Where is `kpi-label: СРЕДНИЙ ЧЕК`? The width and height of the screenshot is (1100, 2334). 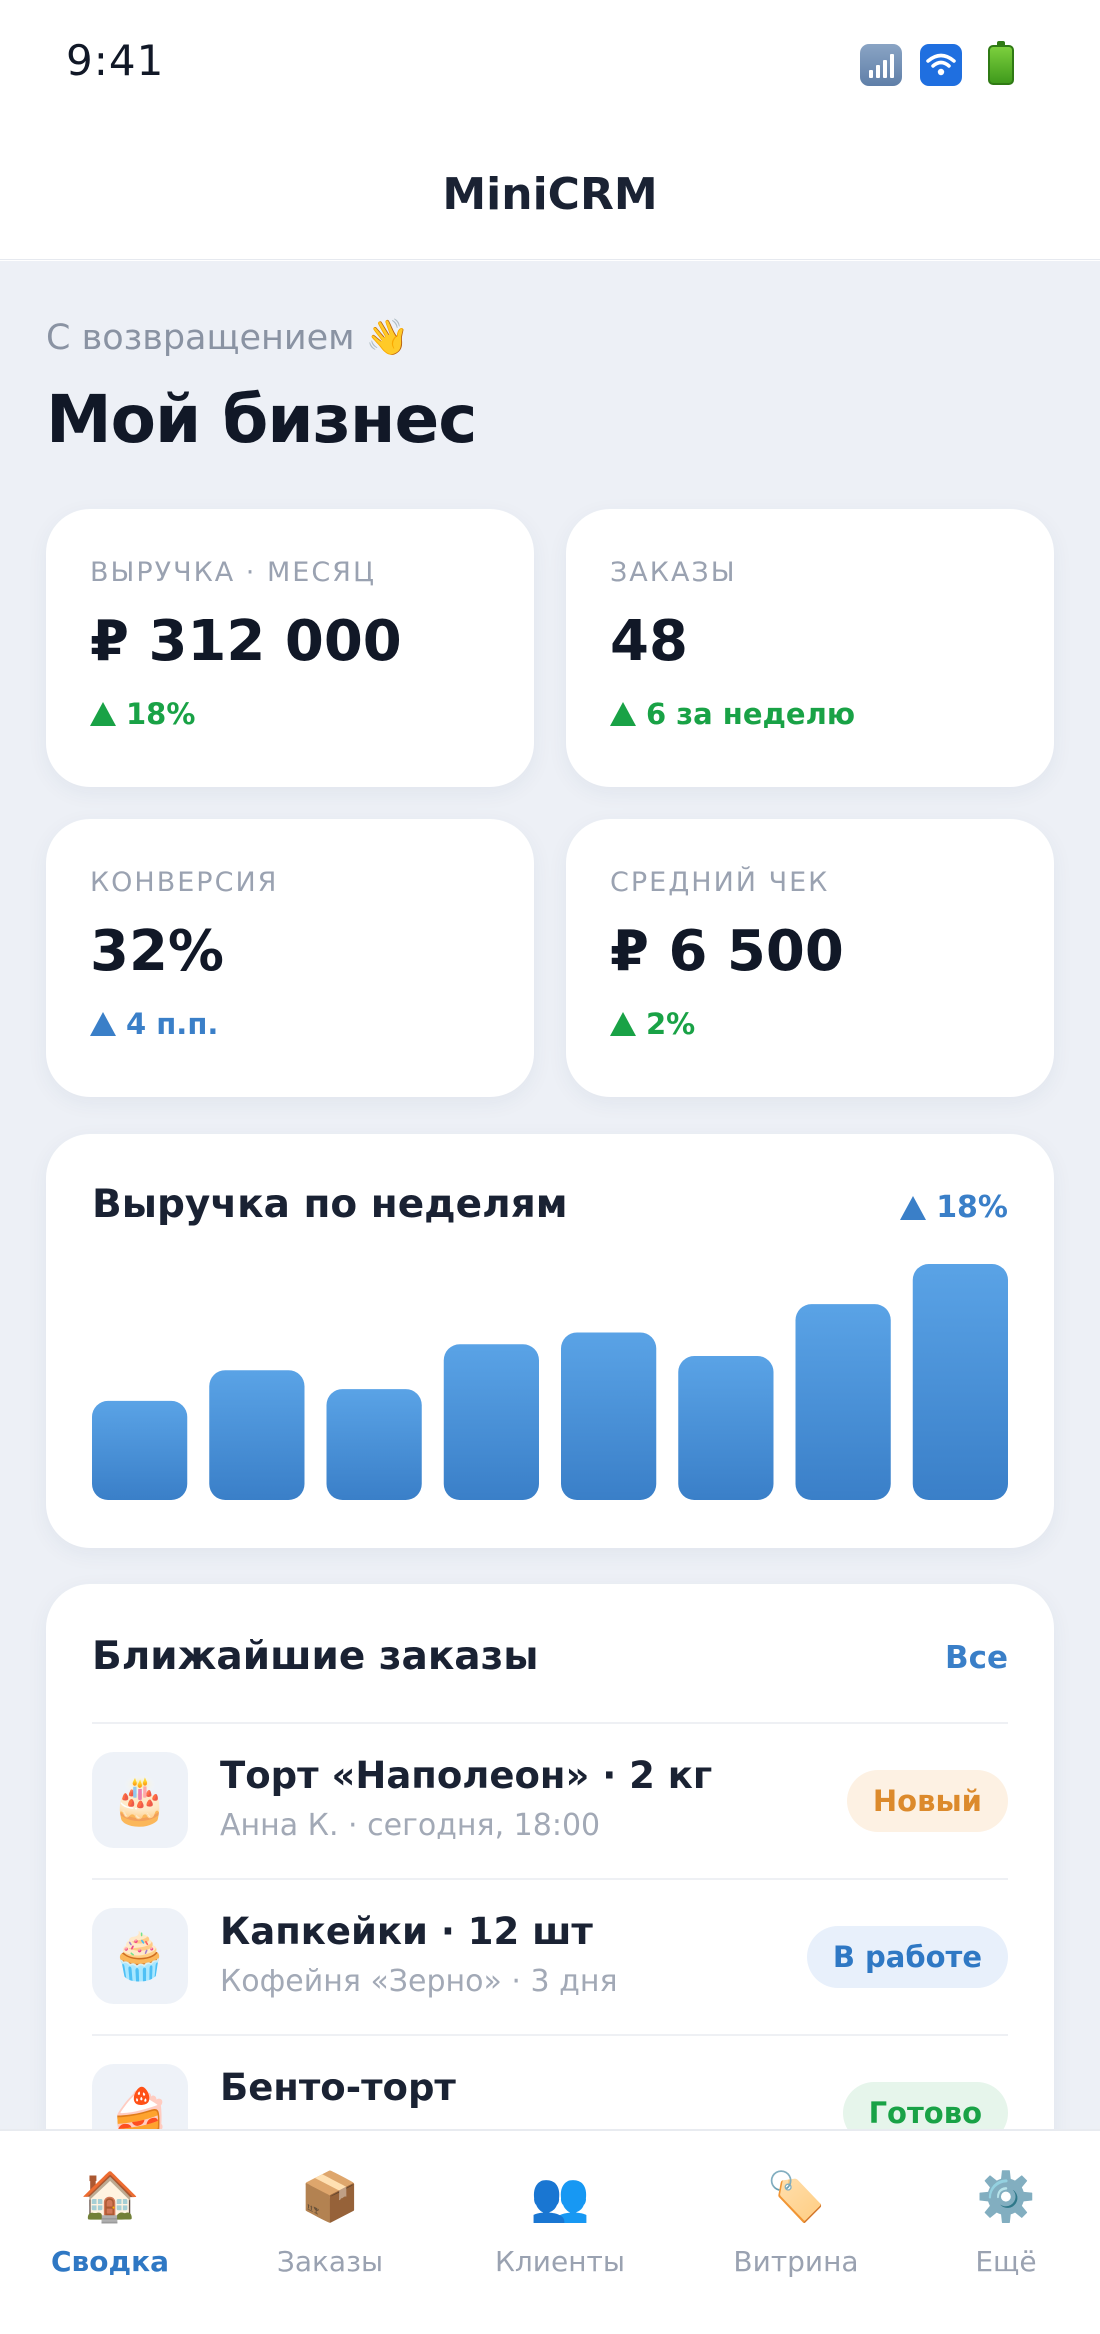
kpi-label: СРЕДНИЙ ЧЕК is located at coordinates (720, 882).